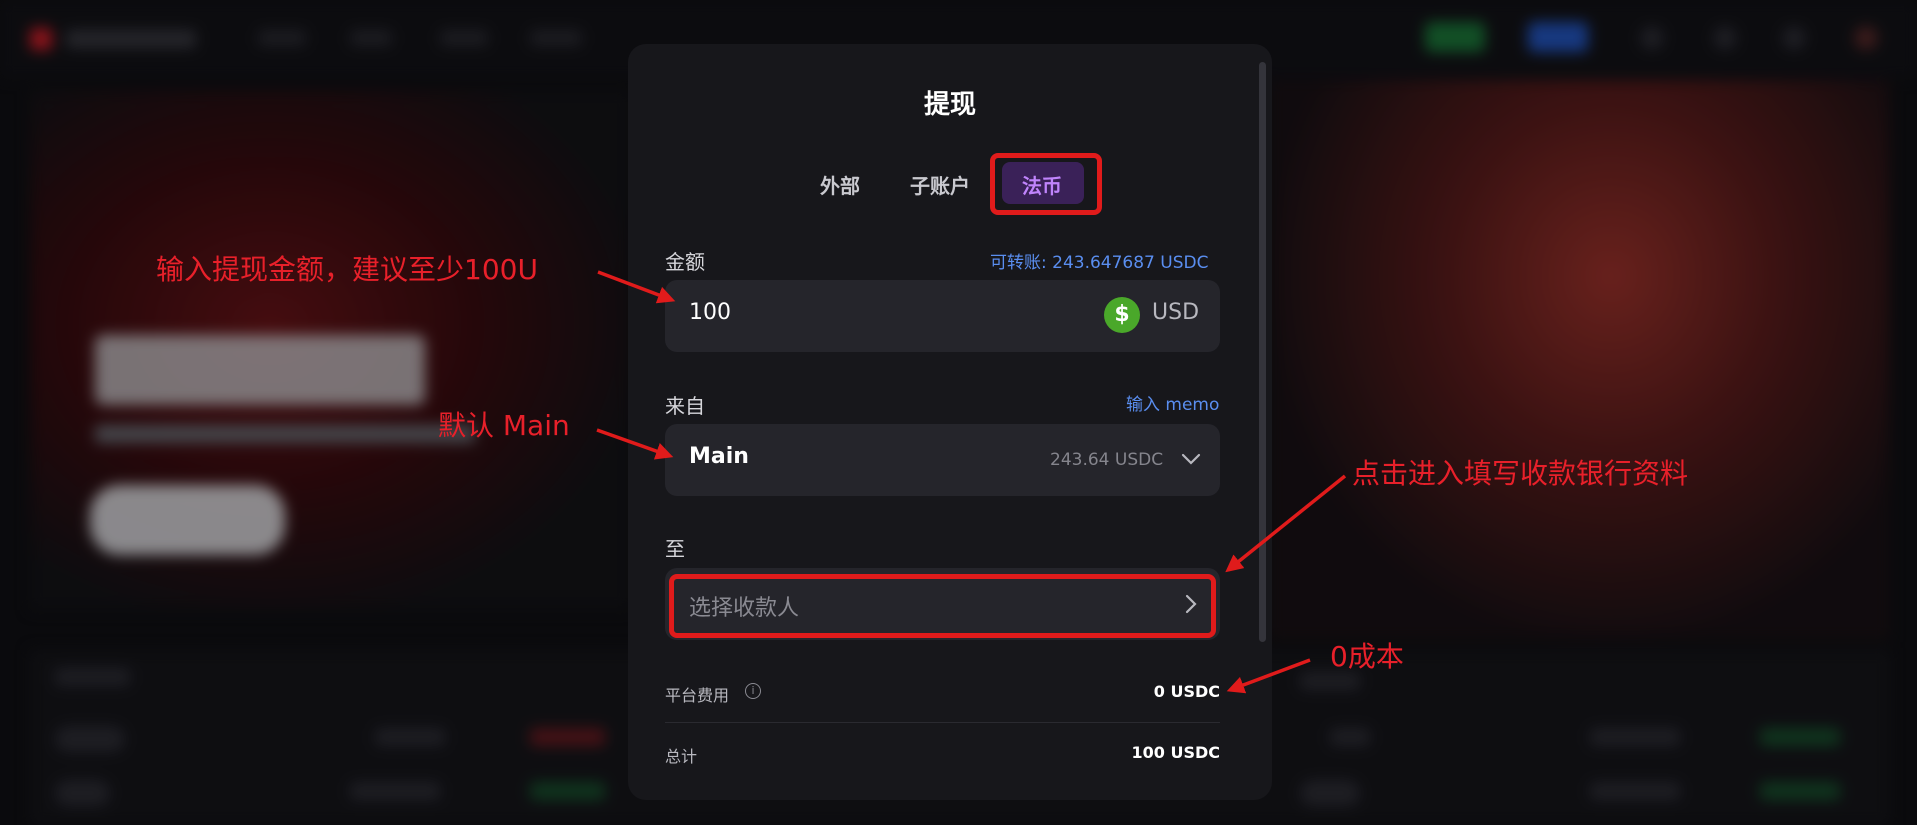 The image size is (1917, 825). Describe the element at coordinates (636, 287) in the screenshot. I see `arrow-amount` at that location.